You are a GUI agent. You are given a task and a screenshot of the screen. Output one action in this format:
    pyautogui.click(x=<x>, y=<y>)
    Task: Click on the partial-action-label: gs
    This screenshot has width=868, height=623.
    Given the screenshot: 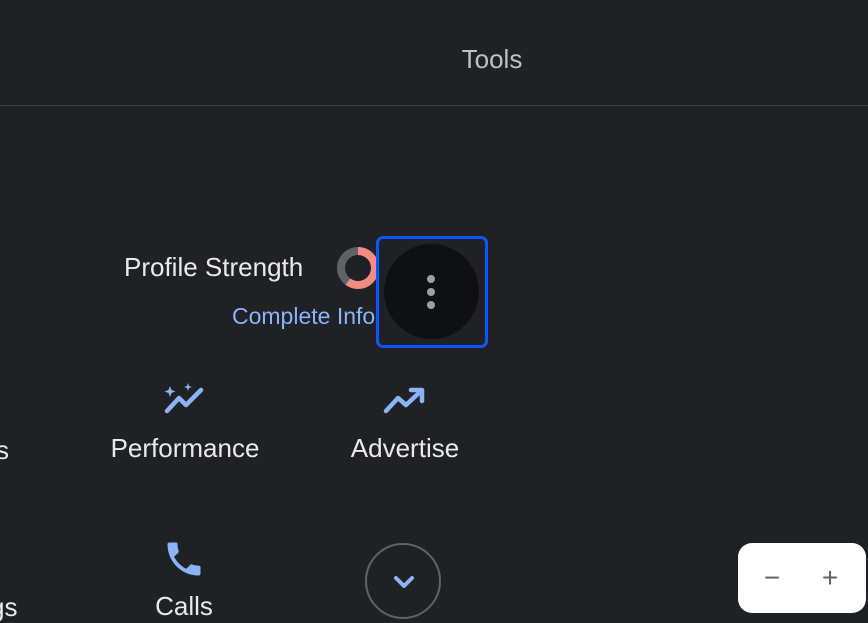 What is the action you would take?
    pyautogui.click(x=8, y=607)
    